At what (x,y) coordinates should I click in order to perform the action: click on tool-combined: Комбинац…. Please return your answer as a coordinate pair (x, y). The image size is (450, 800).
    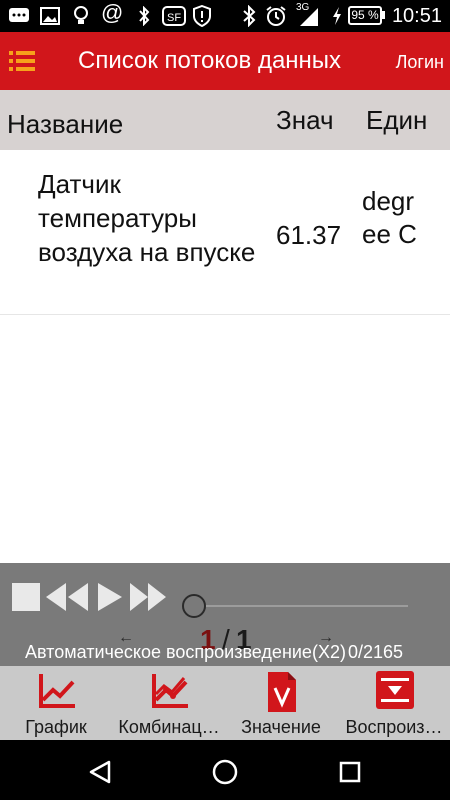
    Looking at the image, I should click on (169, 703).